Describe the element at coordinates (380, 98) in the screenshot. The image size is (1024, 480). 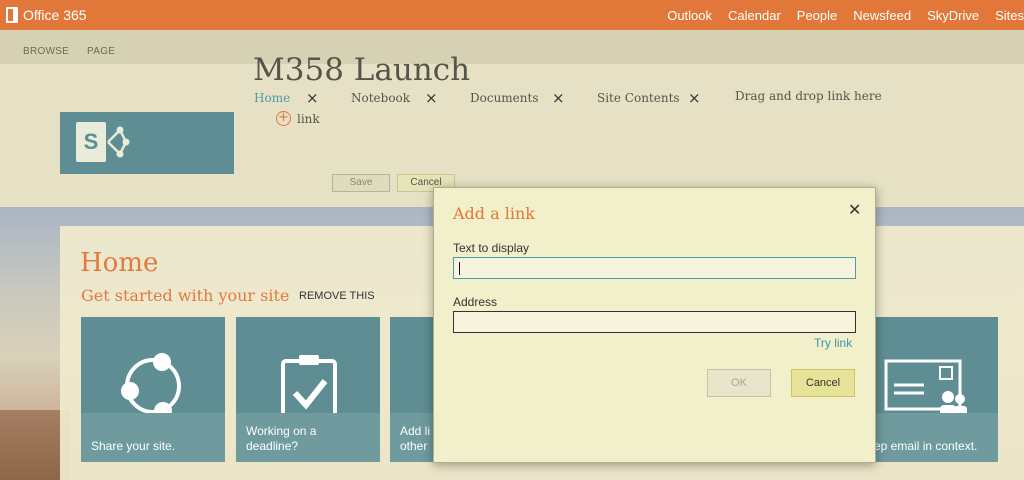
I see `topnav-notebook: Notebook` at that location.